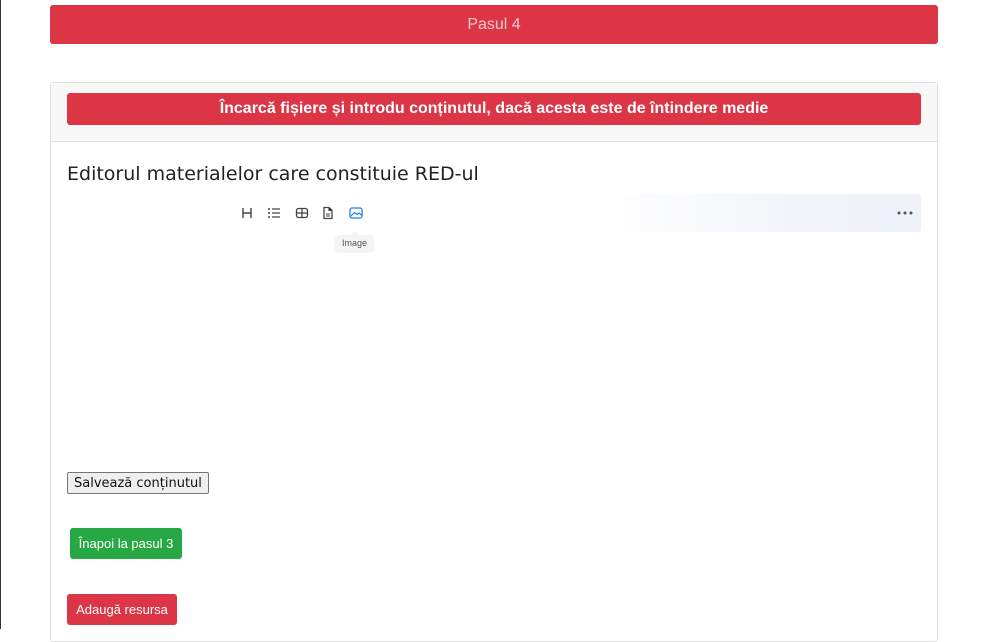 This screenshot has width=986, height=642. What do you see at coordinates (0, 314) in the screenshot?
I see `page-left-border` at bounding box center [0, 314].